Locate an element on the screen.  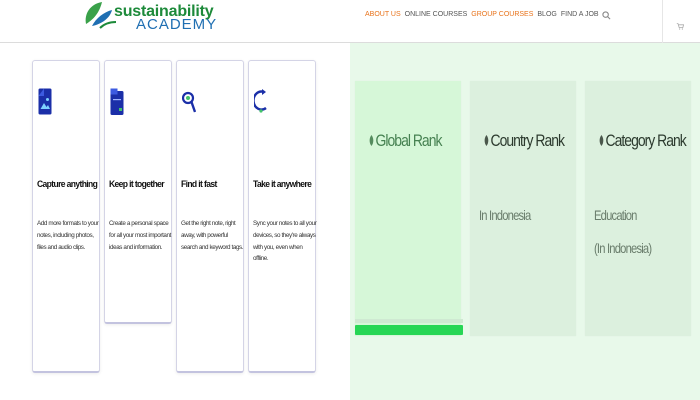
brand-tagline: ACADEMY is located at coordinates (177, 24).